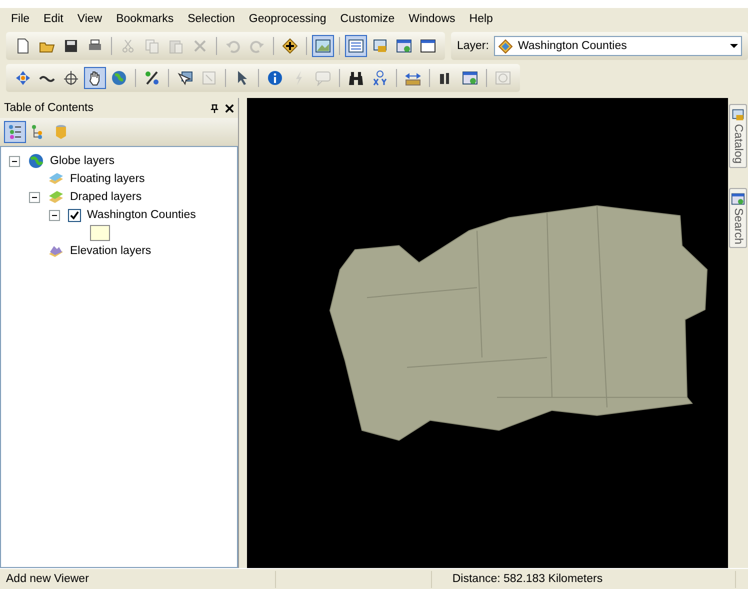 The image size is (748, 589). Describe the element at coordinates (233, 46) in the screenshot. I see `undo-icon` at that location.